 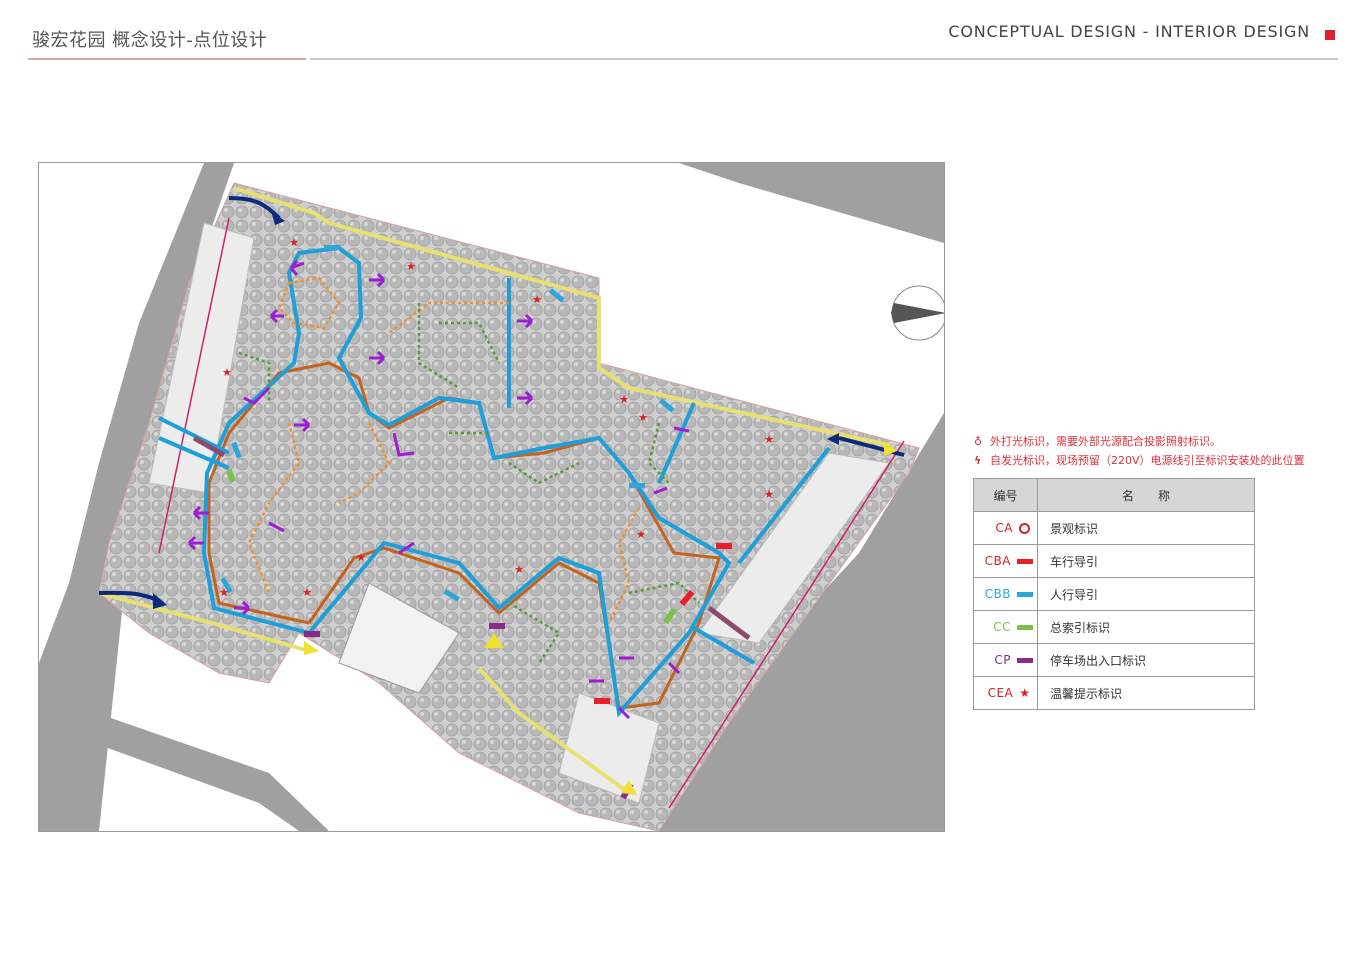 What do you see at coordinates (1025, 561) in the screenshot?
I see `red-bar-icon` at bounding box center [1025, 561].